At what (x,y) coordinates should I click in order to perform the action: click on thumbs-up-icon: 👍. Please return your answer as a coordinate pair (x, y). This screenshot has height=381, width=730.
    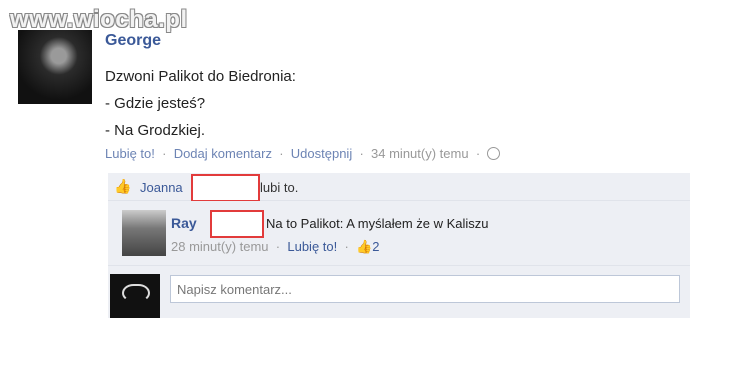
    Looking at the image, I should click on (123, 186).